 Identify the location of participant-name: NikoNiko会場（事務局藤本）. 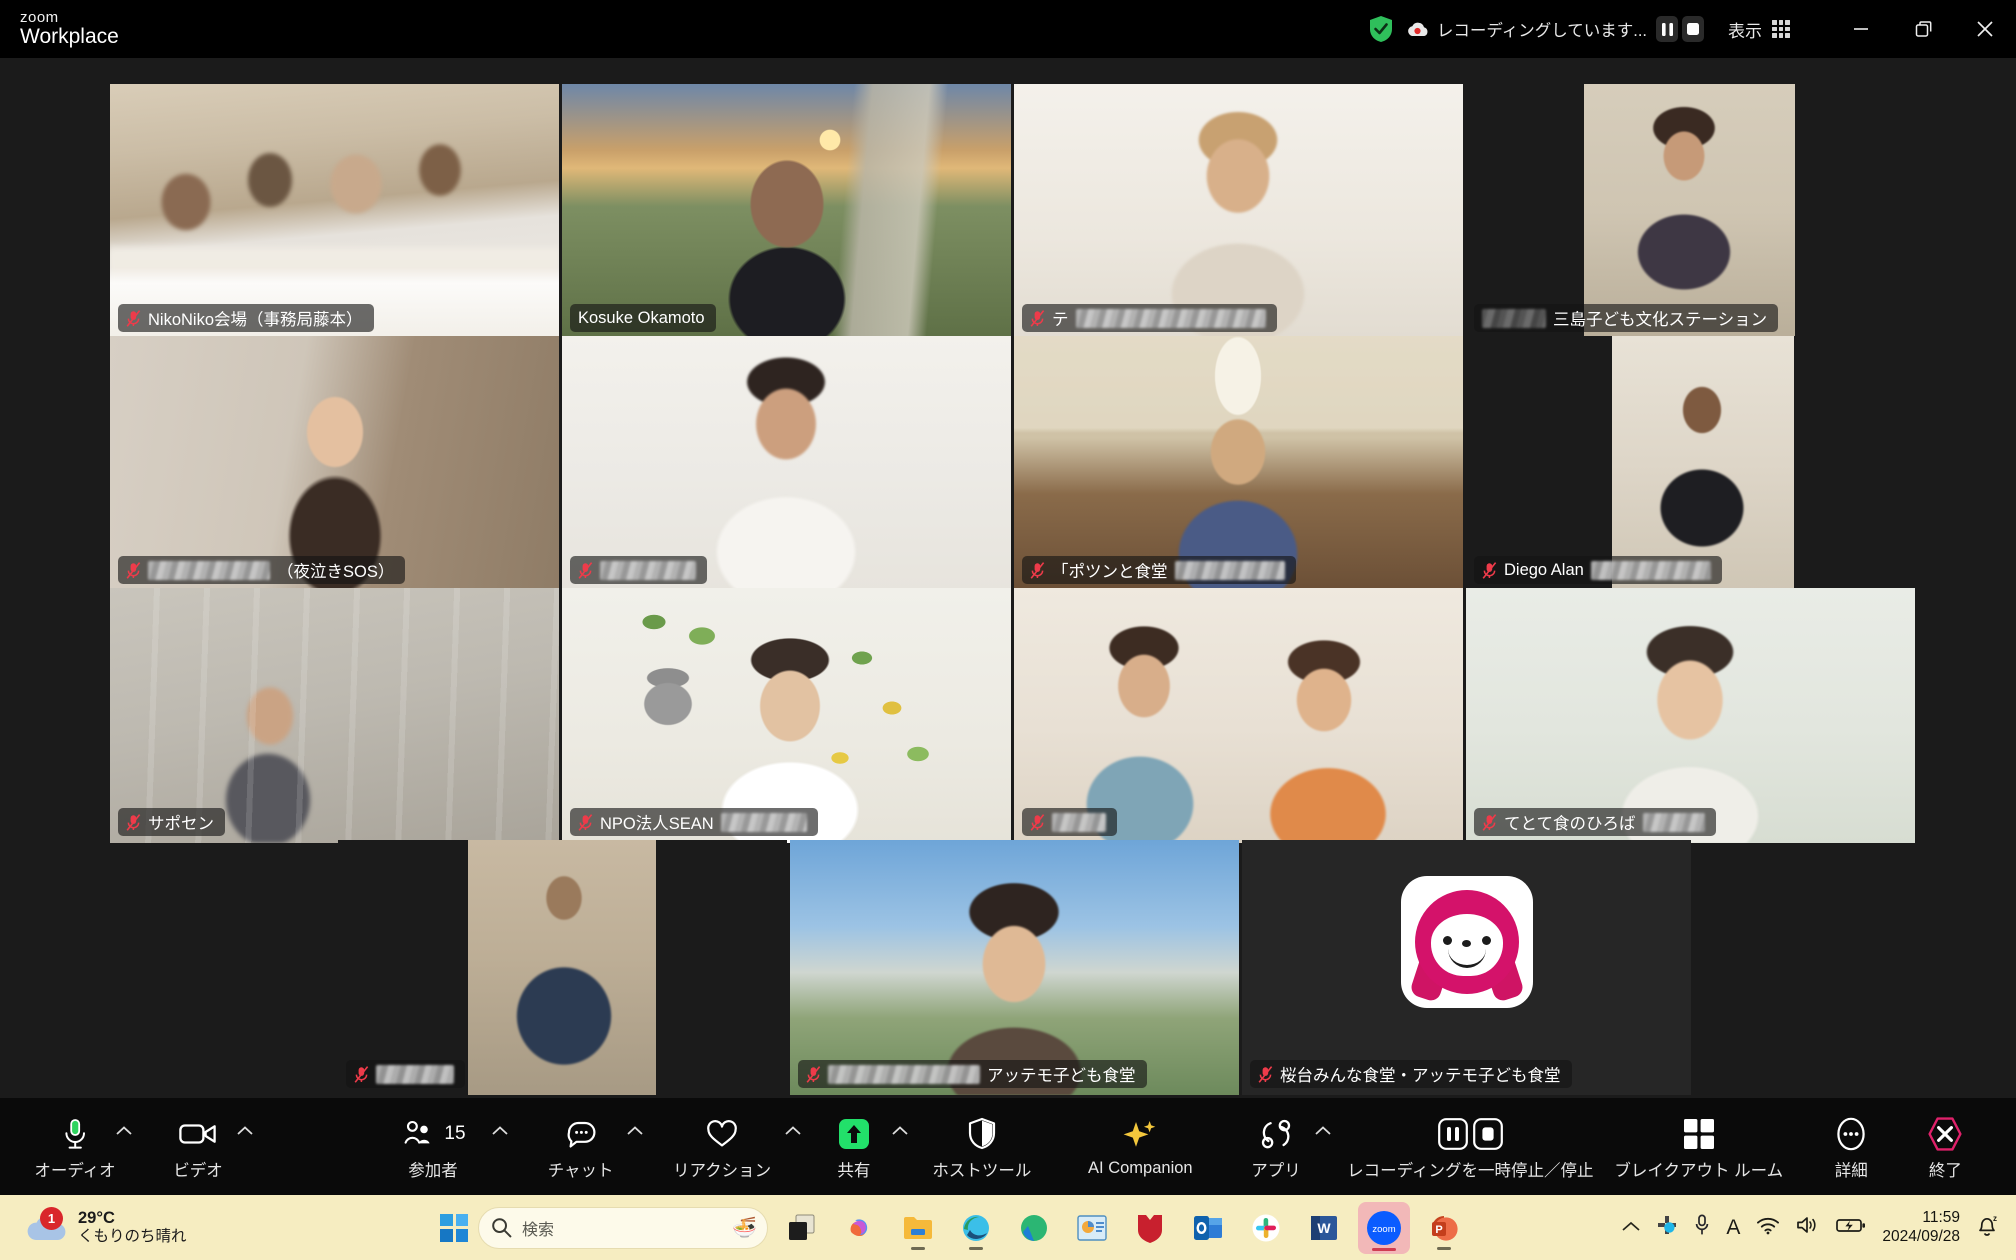
(255, 320).